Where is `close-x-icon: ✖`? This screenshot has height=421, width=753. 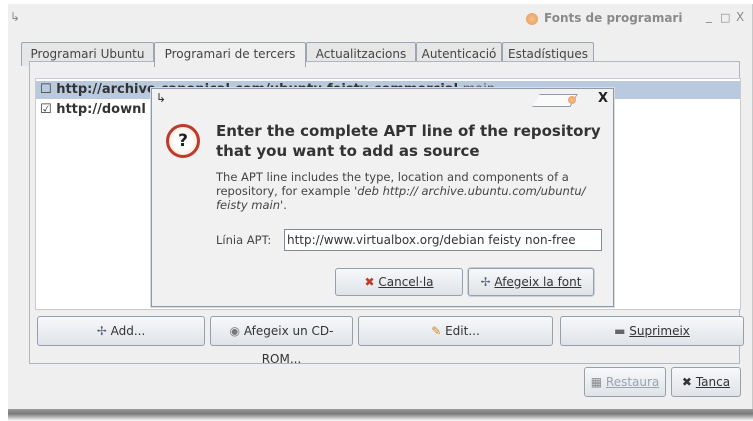 close-x-icon: ✖ is located at coordinates (686, 382).